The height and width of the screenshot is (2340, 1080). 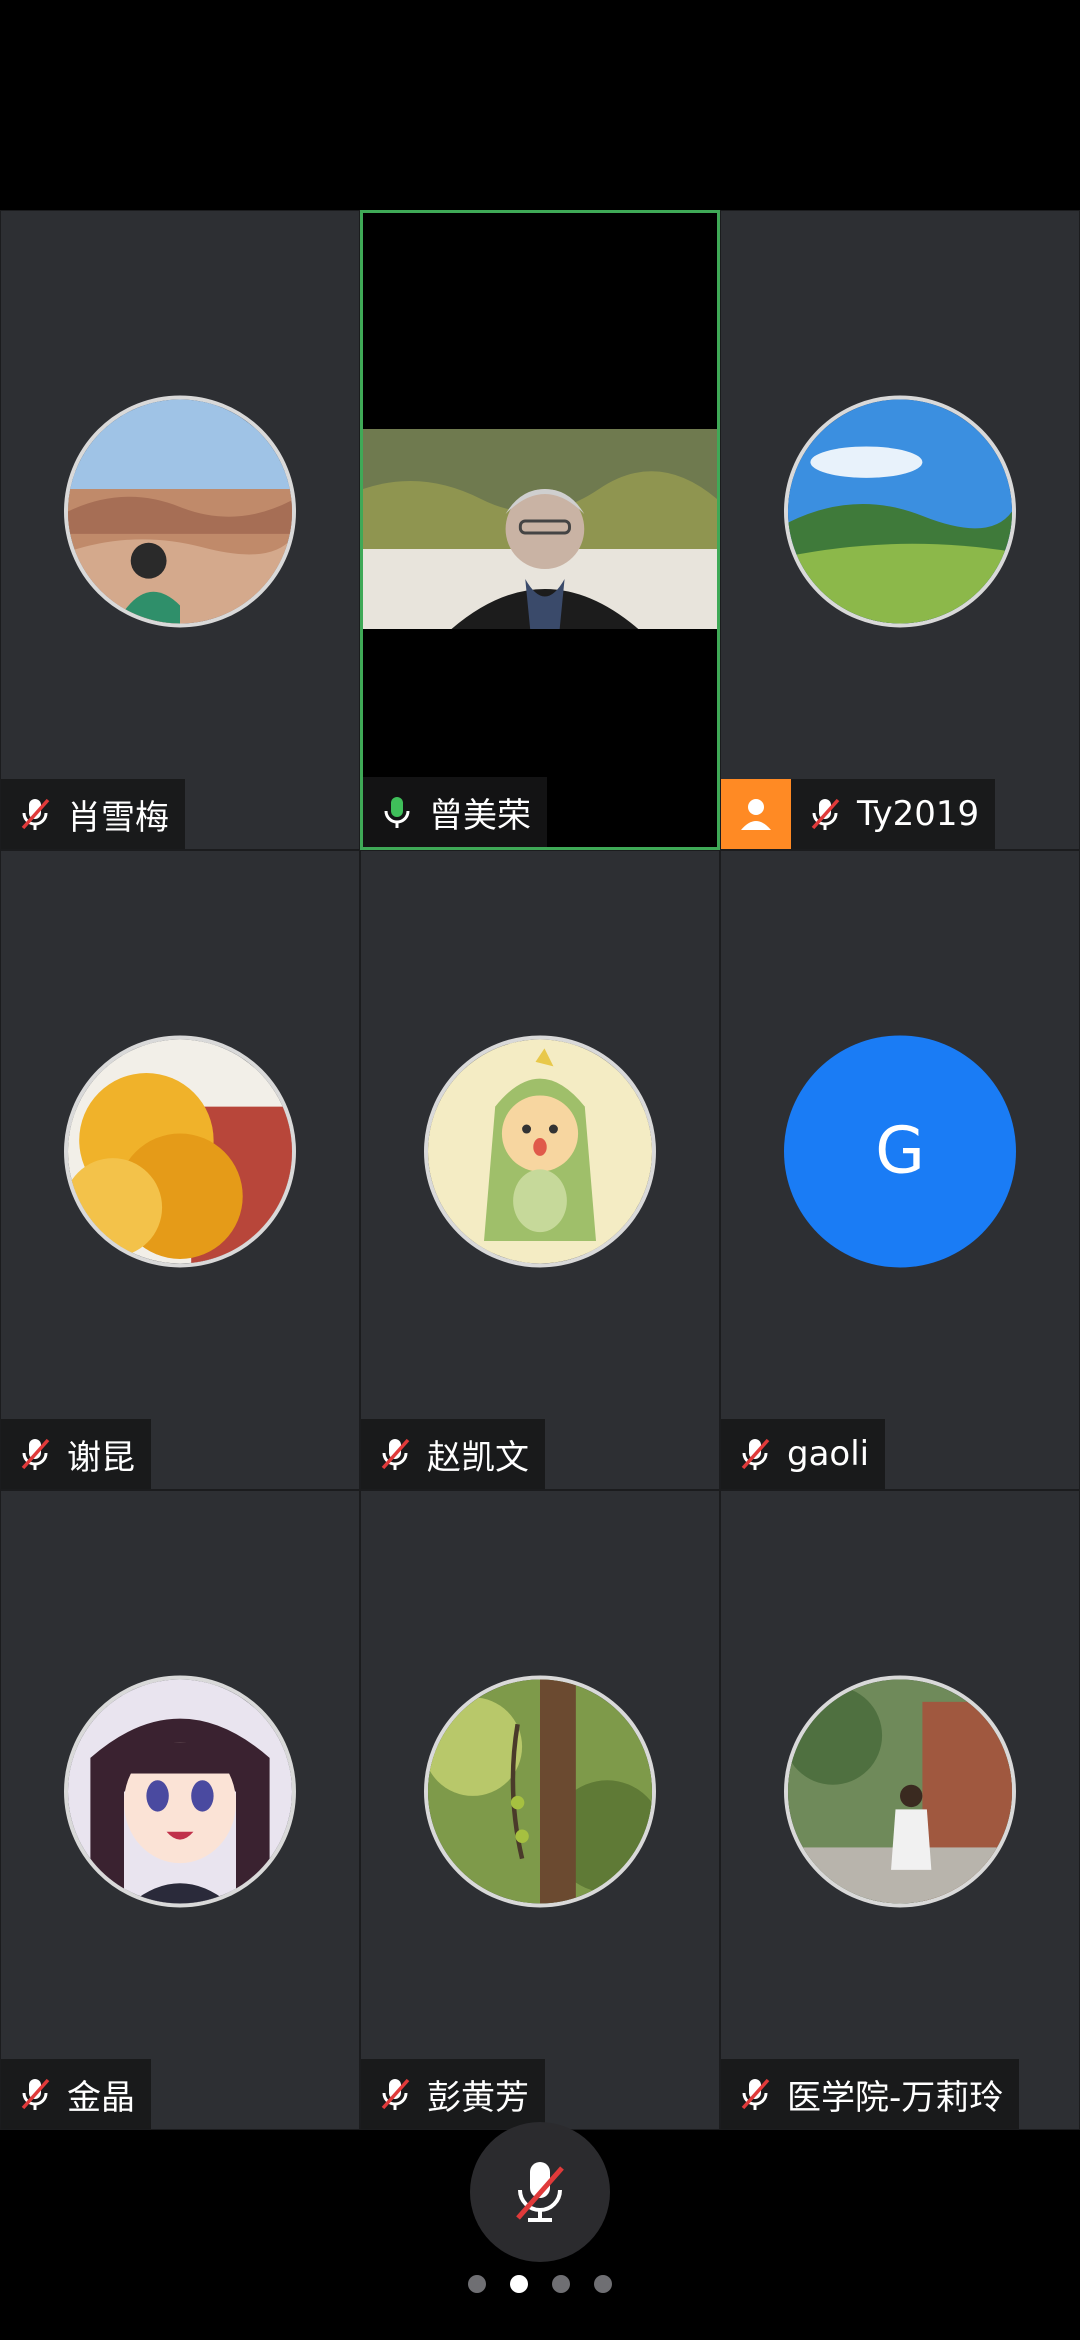 I want to click on participant-tile: 彭黄芳, so click(x=540, y=1810).